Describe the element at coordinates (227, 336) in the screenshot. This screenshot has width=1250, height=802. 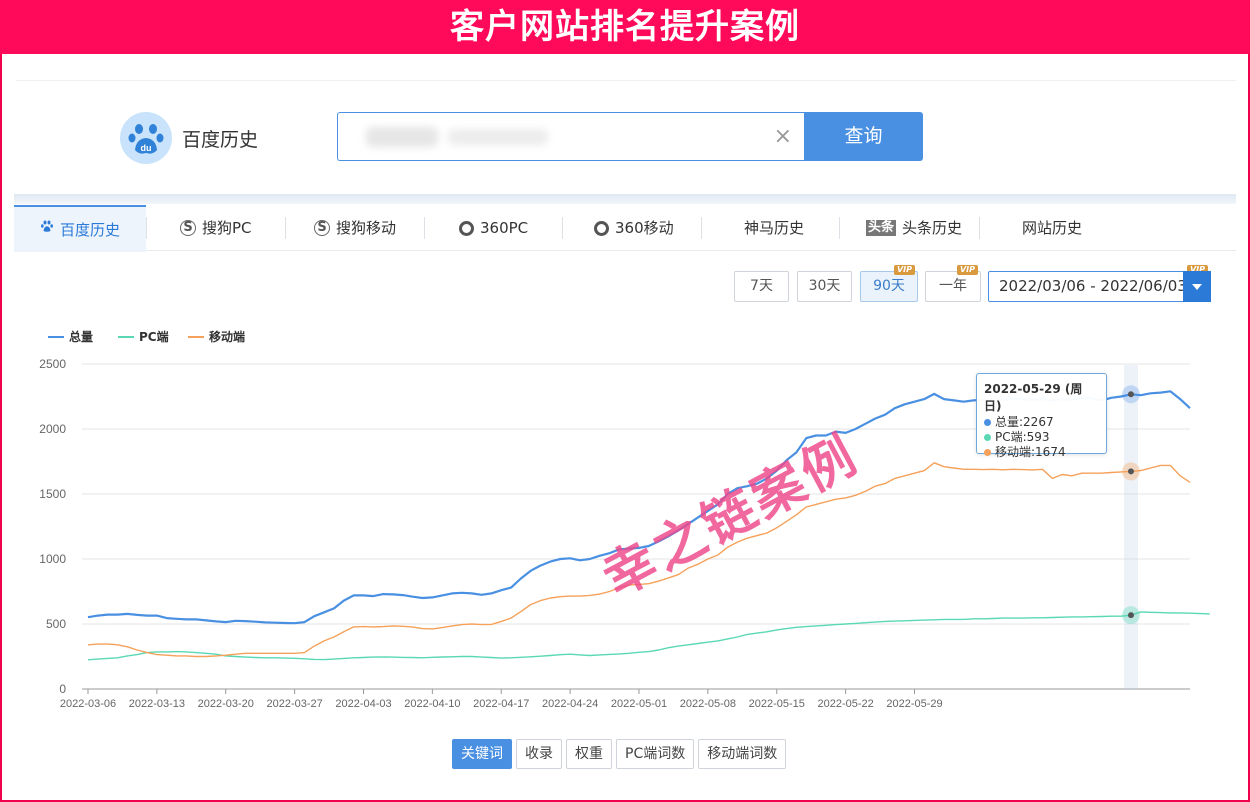
I see `legend-label: 移动端` at that location.